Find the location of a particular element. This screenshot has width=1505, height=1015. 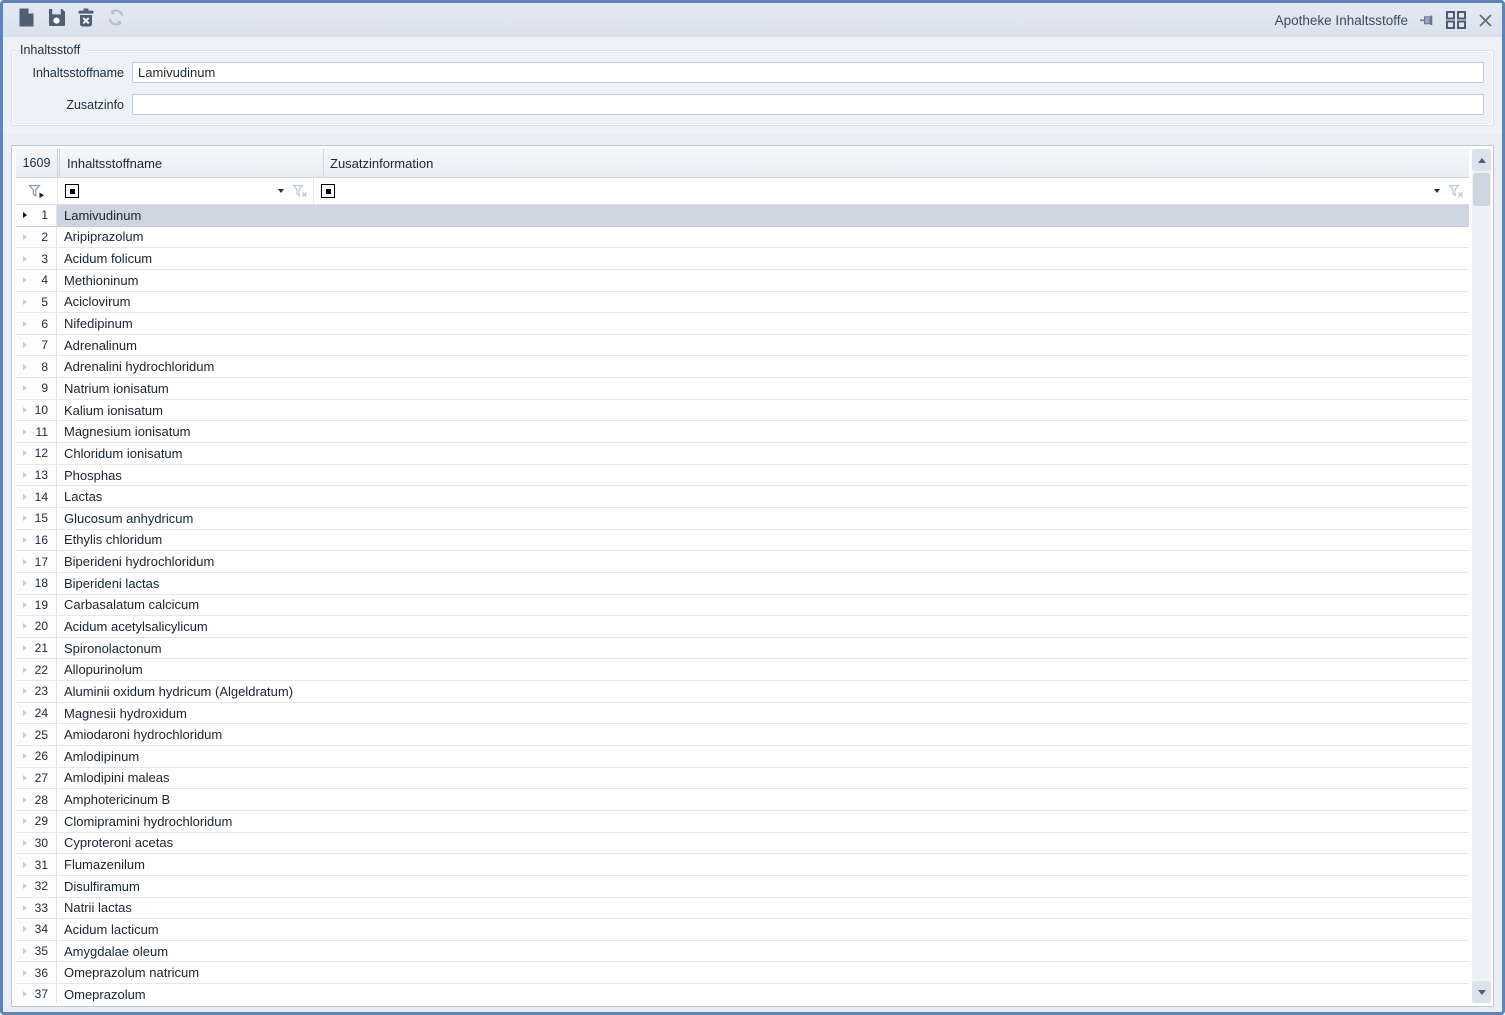

new-document-button is located at coordinates (26, 20).